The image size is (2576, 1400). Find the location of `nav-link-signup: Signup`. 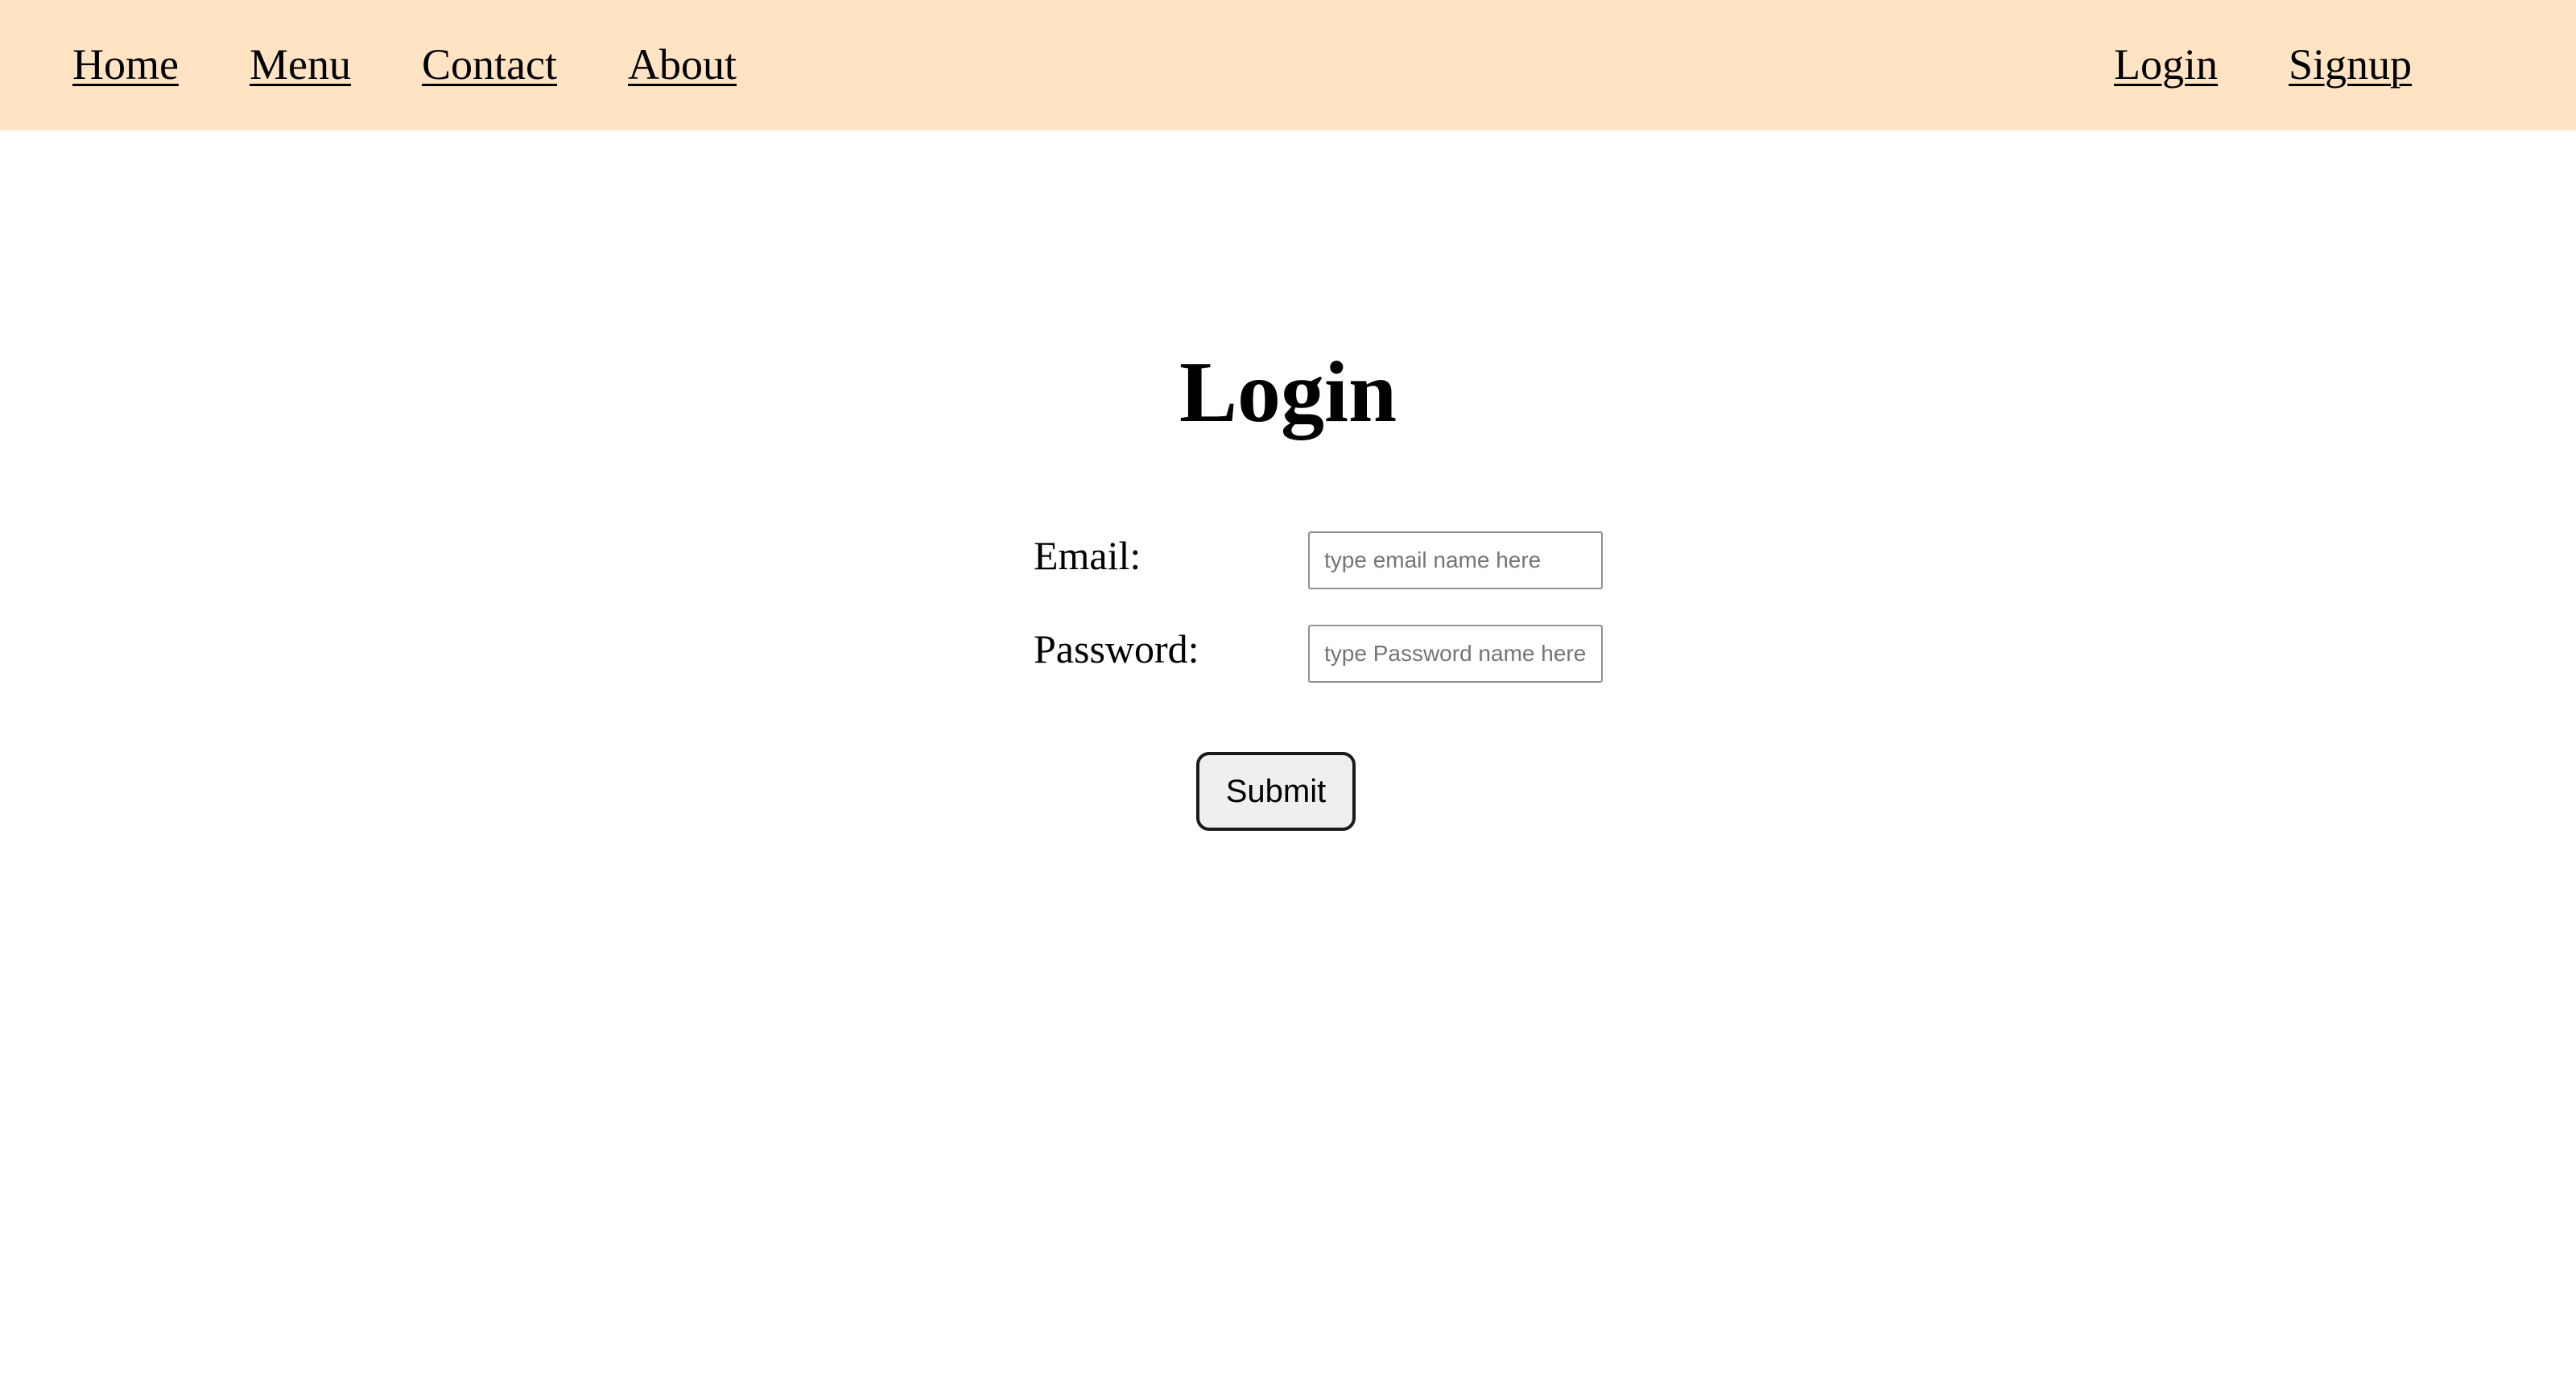

nav-link-signup: Signup is located at coordinates (2350, 64).